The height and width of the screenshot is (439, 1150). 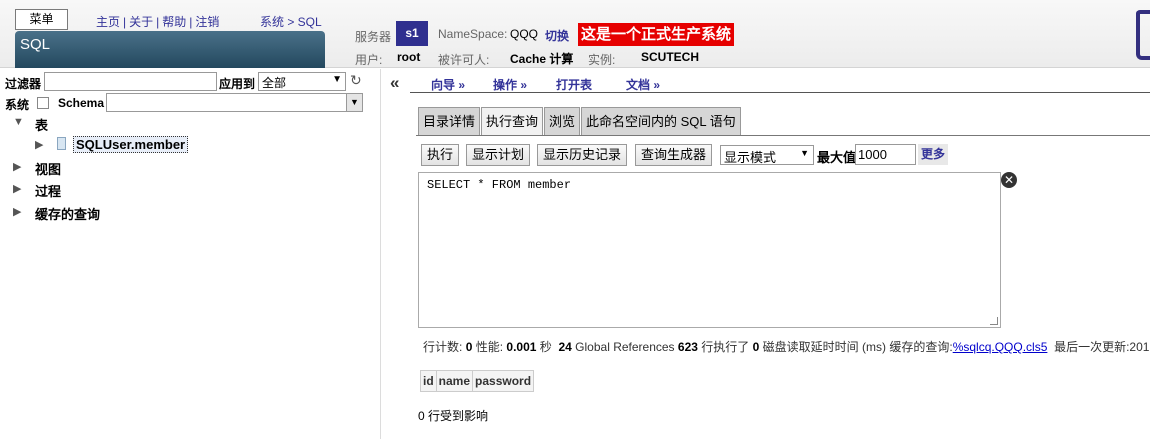 I want to click on max-rows-input, so click(x=885, y=154).